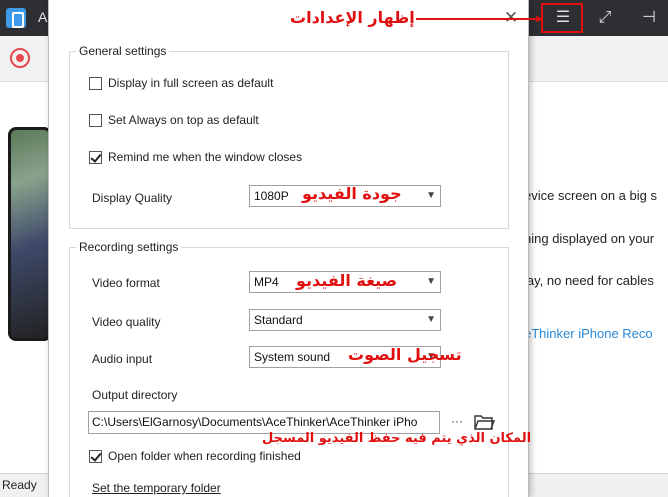  What do you see at coordinates (352, 193) in the screenshot?
I see `annotation-video-quality: جودة الفيديو` at bounding box center [352, 193].